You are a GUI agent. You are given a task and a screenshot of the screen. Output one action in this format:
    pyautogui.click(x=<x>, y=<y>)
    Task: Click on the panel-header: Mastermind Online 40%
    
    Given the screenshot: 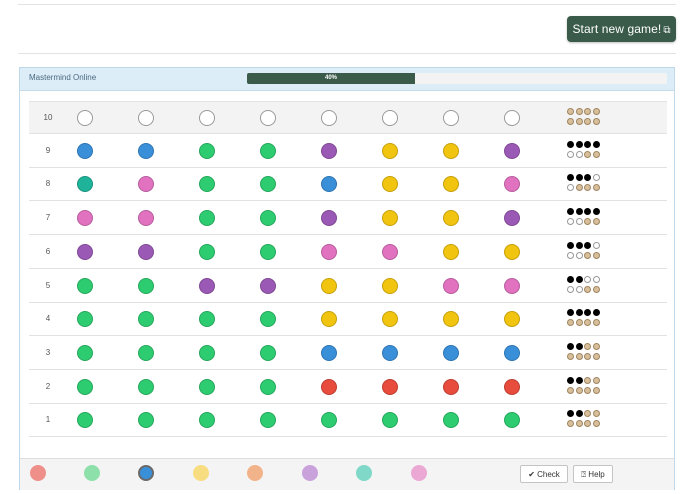 What is the action you would take?
    pyautogui.click(x=347, y=79)
    